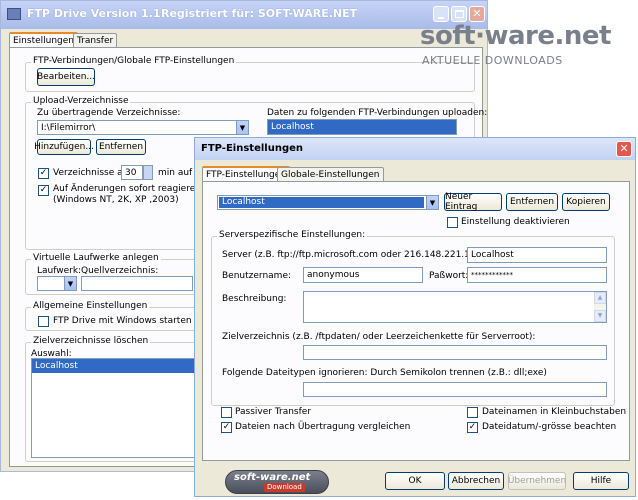  I want to click on upload-conn-item: Localhost, so click(362, 127).